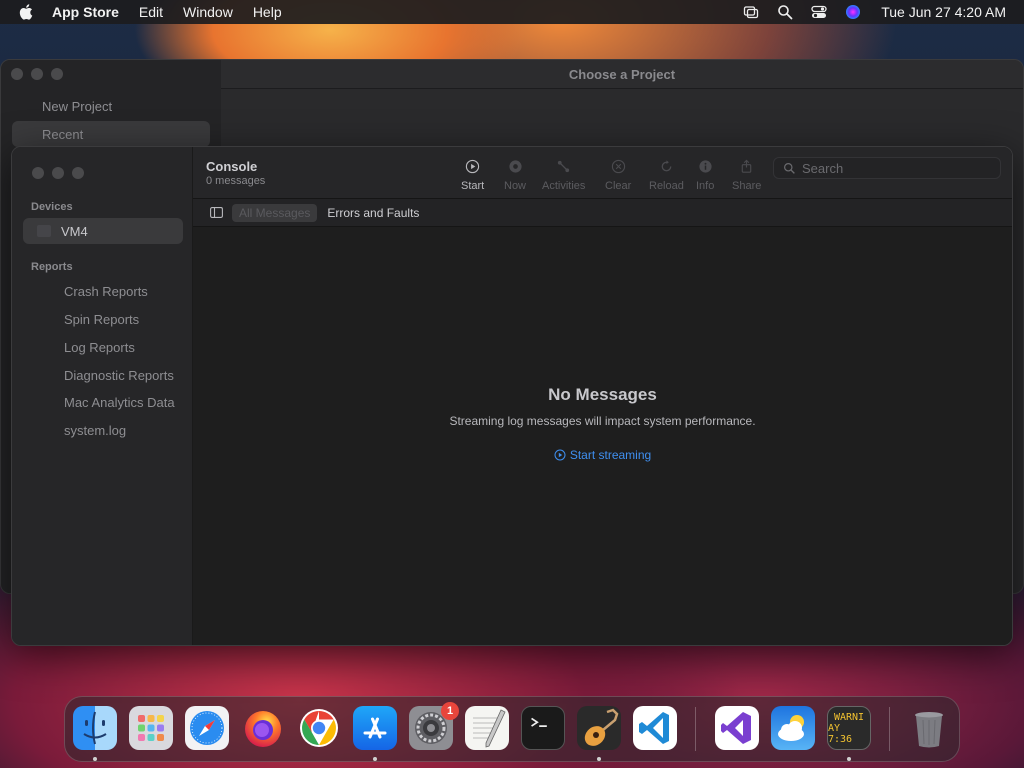  I want to click on chrome-icon, so click(319, 728).